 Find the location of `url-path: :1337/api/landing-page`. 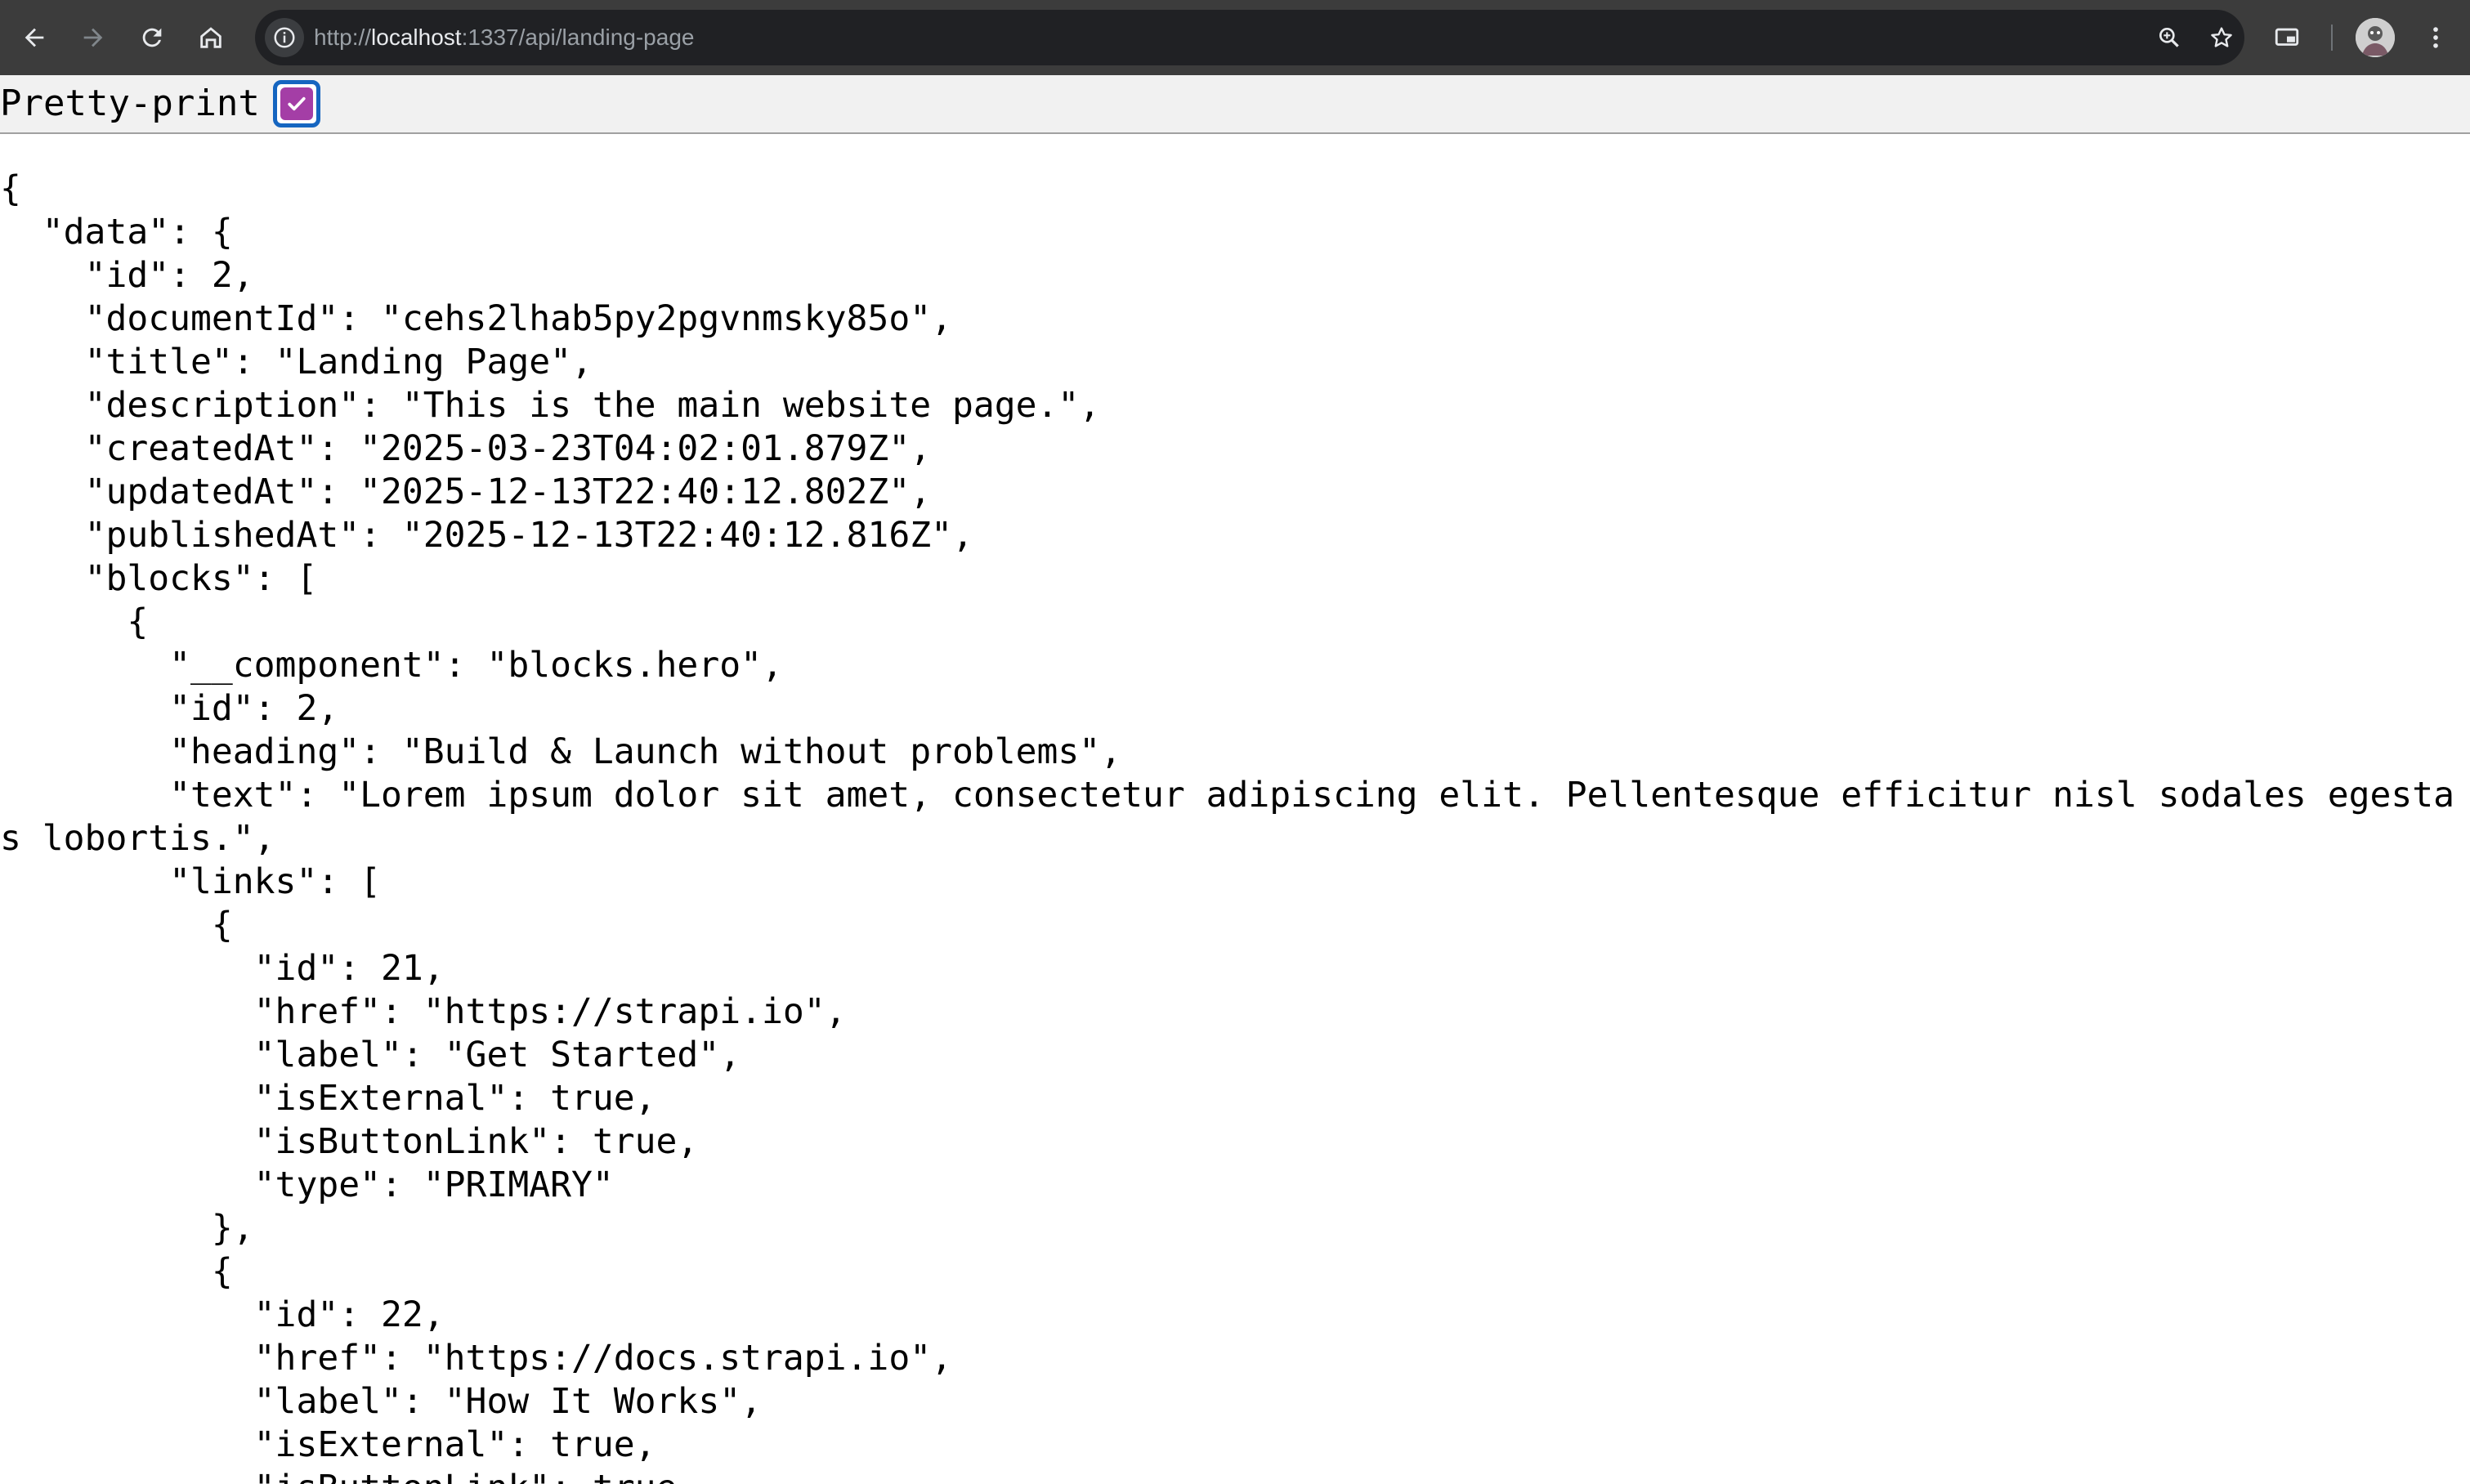

url-path: :1337/api/landing-page is located at coordinates (578, 37).